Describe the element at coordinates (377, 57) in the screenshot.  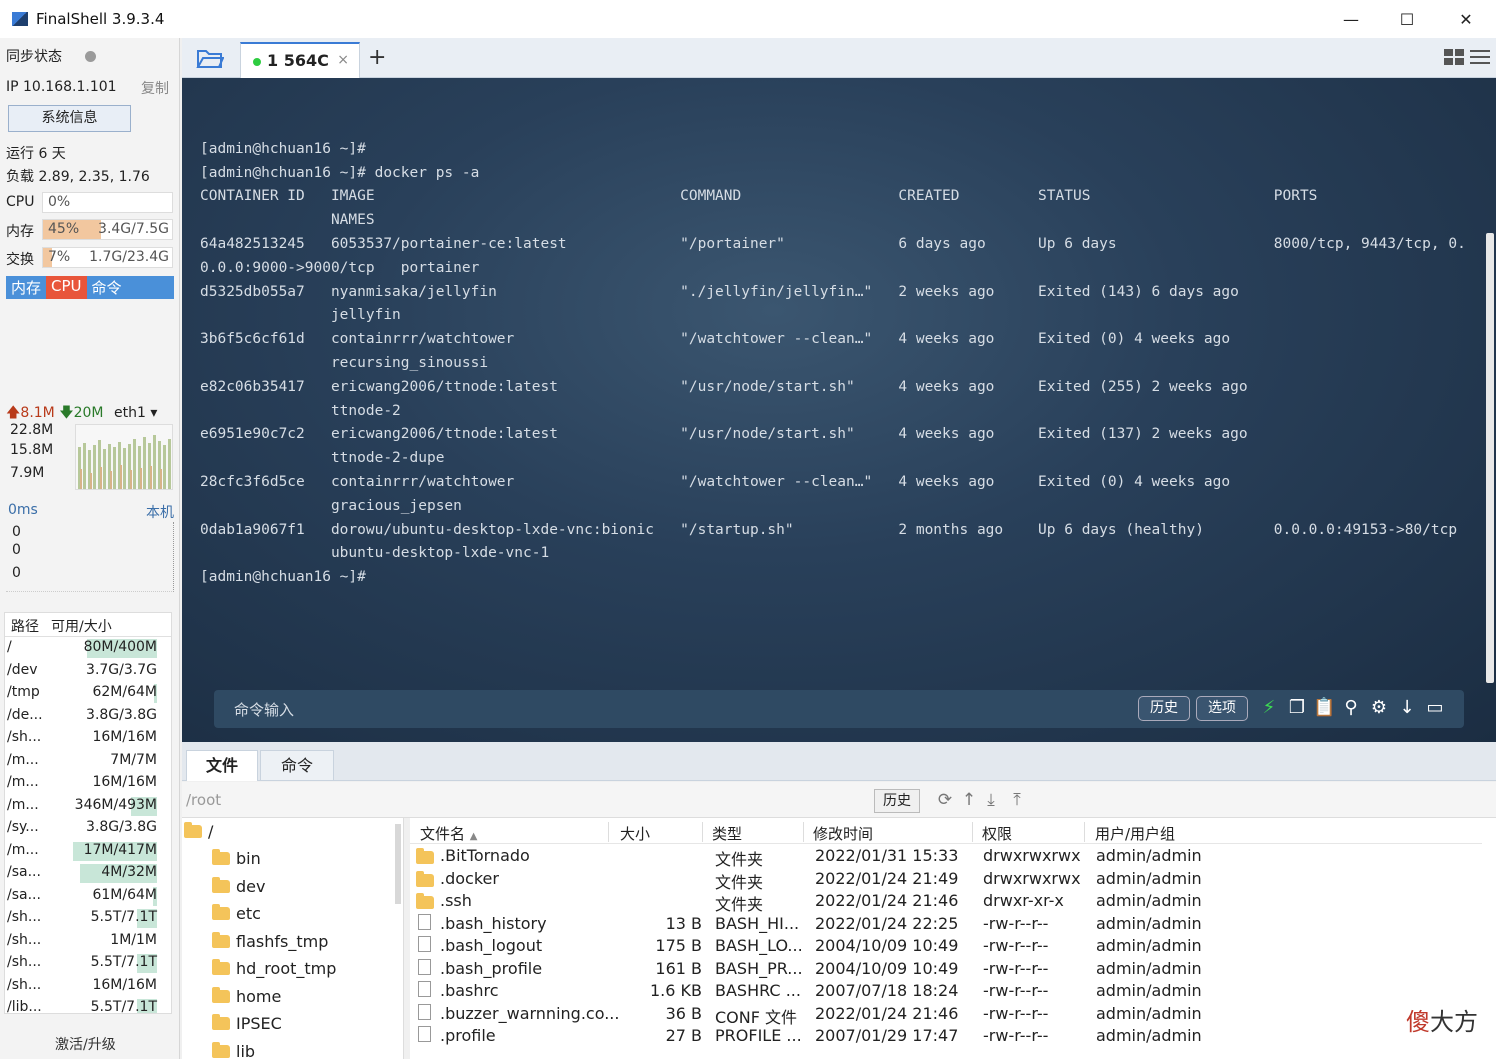
I see `add-tab-button: +` at that location.